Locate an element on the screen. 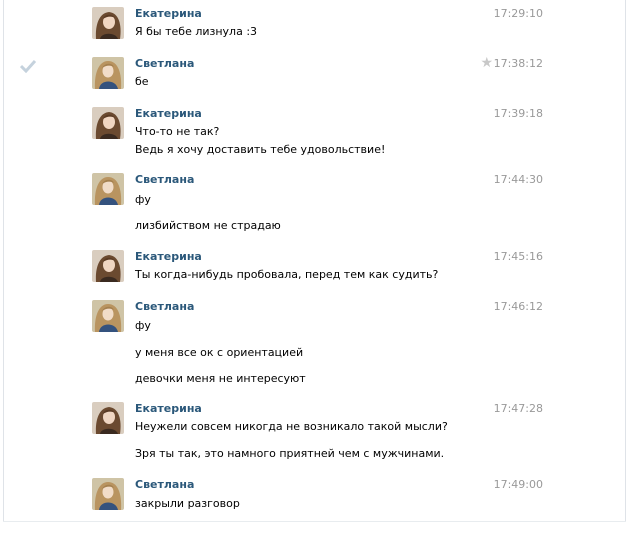 The image size is (631, 533). message-text: девочки меня не интересуют is located at coordinates (220, 378).